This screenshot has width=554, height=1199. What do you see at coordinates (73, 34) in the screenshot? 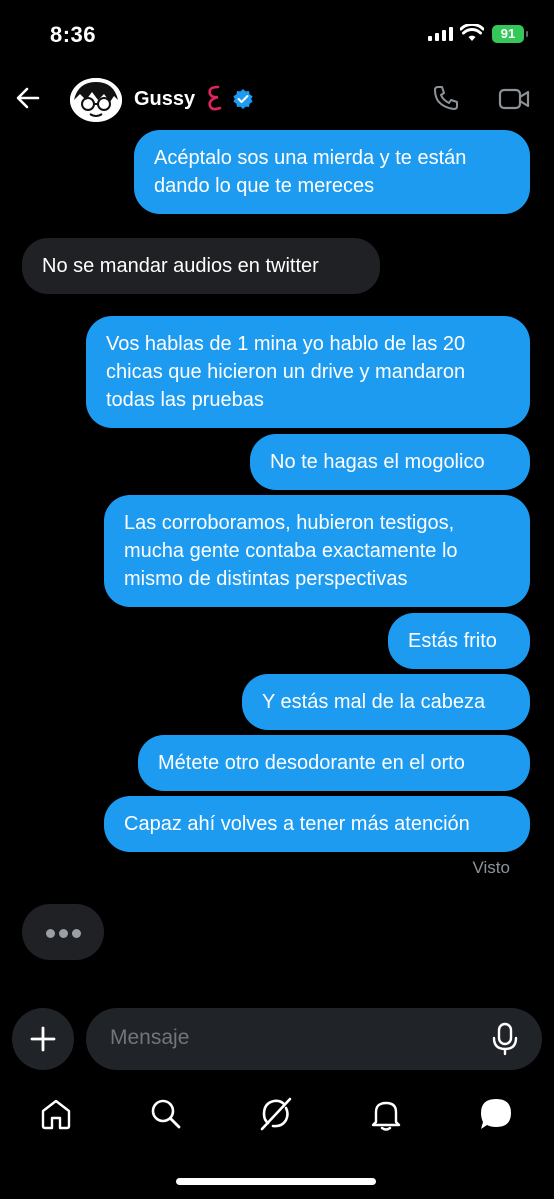
I see `status-time: 8:36` at bounding box center [73, 34].